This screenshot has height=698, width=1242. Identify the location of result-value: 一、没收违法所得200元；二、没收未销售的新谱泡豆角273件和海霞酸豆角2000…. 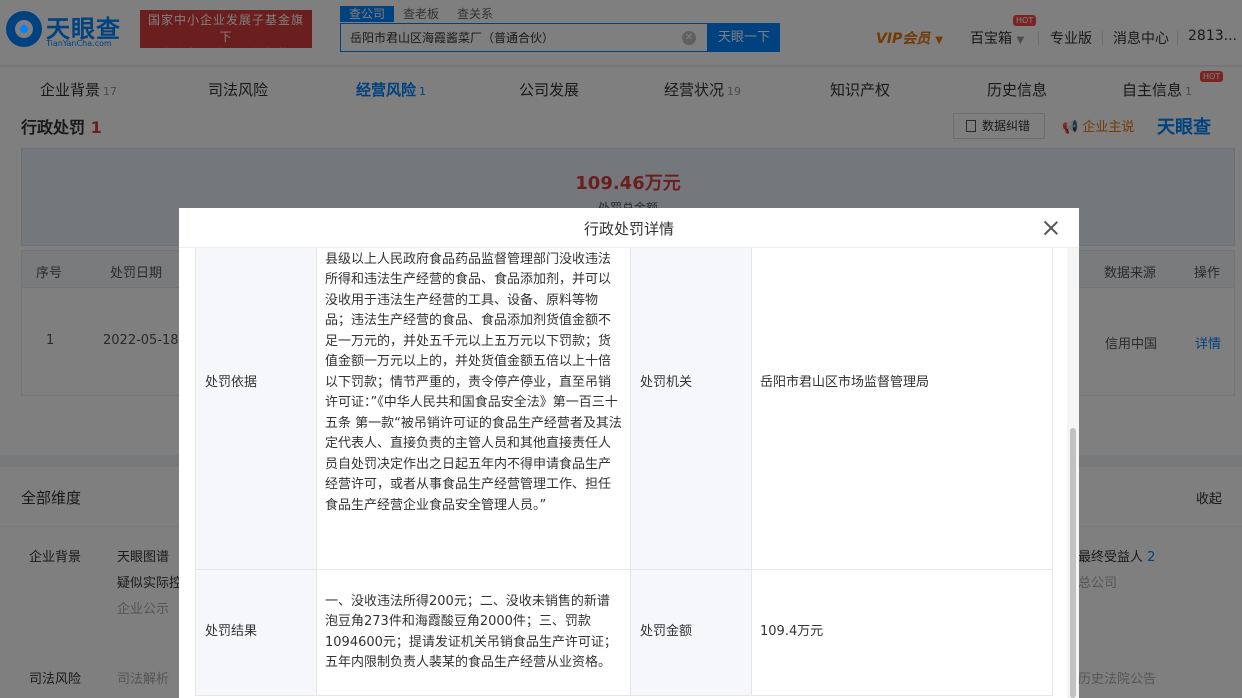
(473, 632).